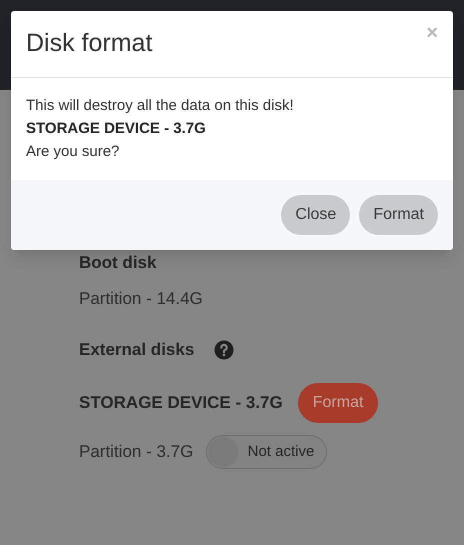 The image size is (464, 545). Describe the element at coordinates (141, 299) in the screenshot. I see `partition-label: Partition - 14.4G` at that location.